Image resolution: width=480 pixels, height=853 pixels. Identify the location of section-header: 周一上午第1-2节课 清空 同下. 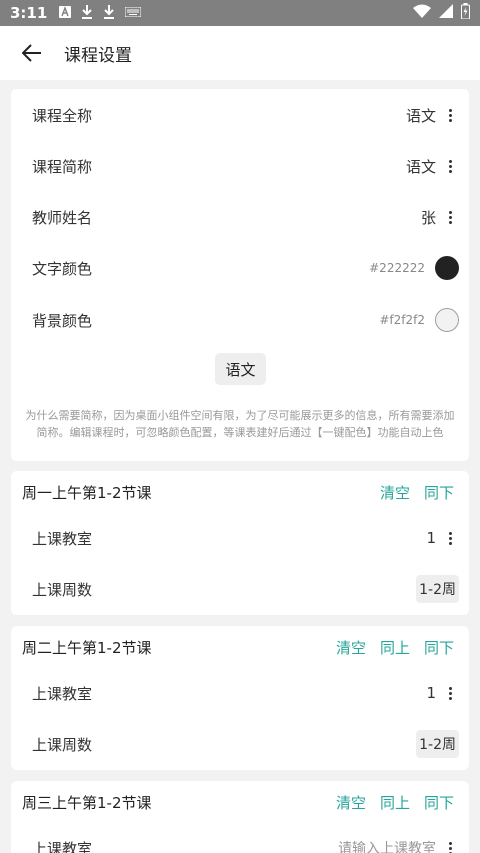
(240, 492).